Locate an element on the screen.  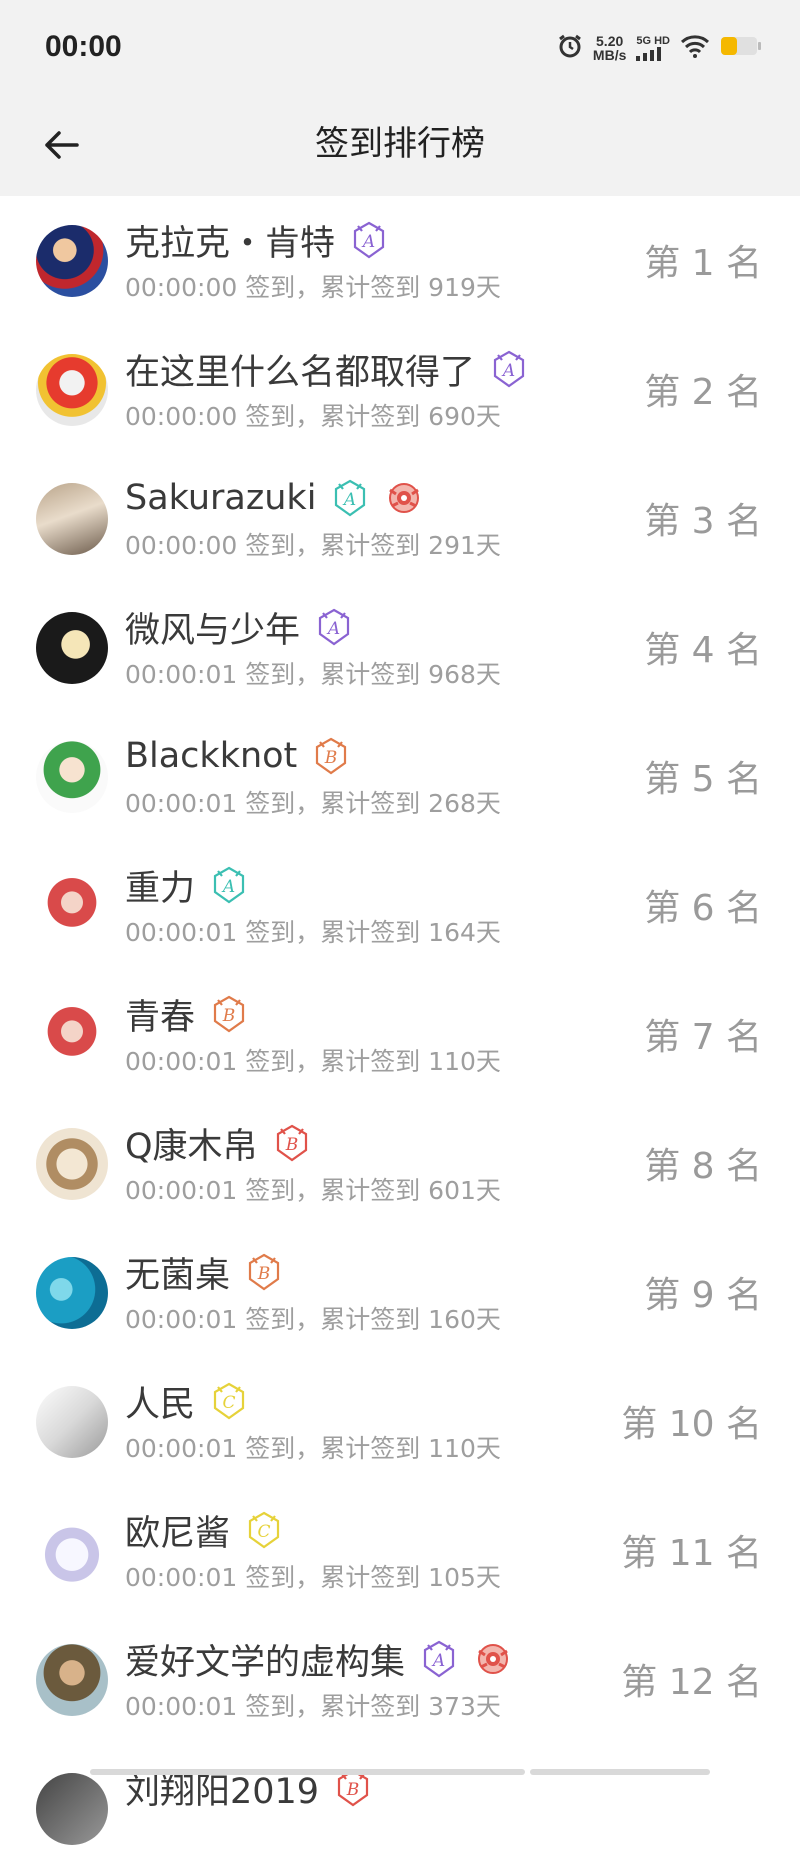
scroll-indicator is located at coordinates (307, 1772).